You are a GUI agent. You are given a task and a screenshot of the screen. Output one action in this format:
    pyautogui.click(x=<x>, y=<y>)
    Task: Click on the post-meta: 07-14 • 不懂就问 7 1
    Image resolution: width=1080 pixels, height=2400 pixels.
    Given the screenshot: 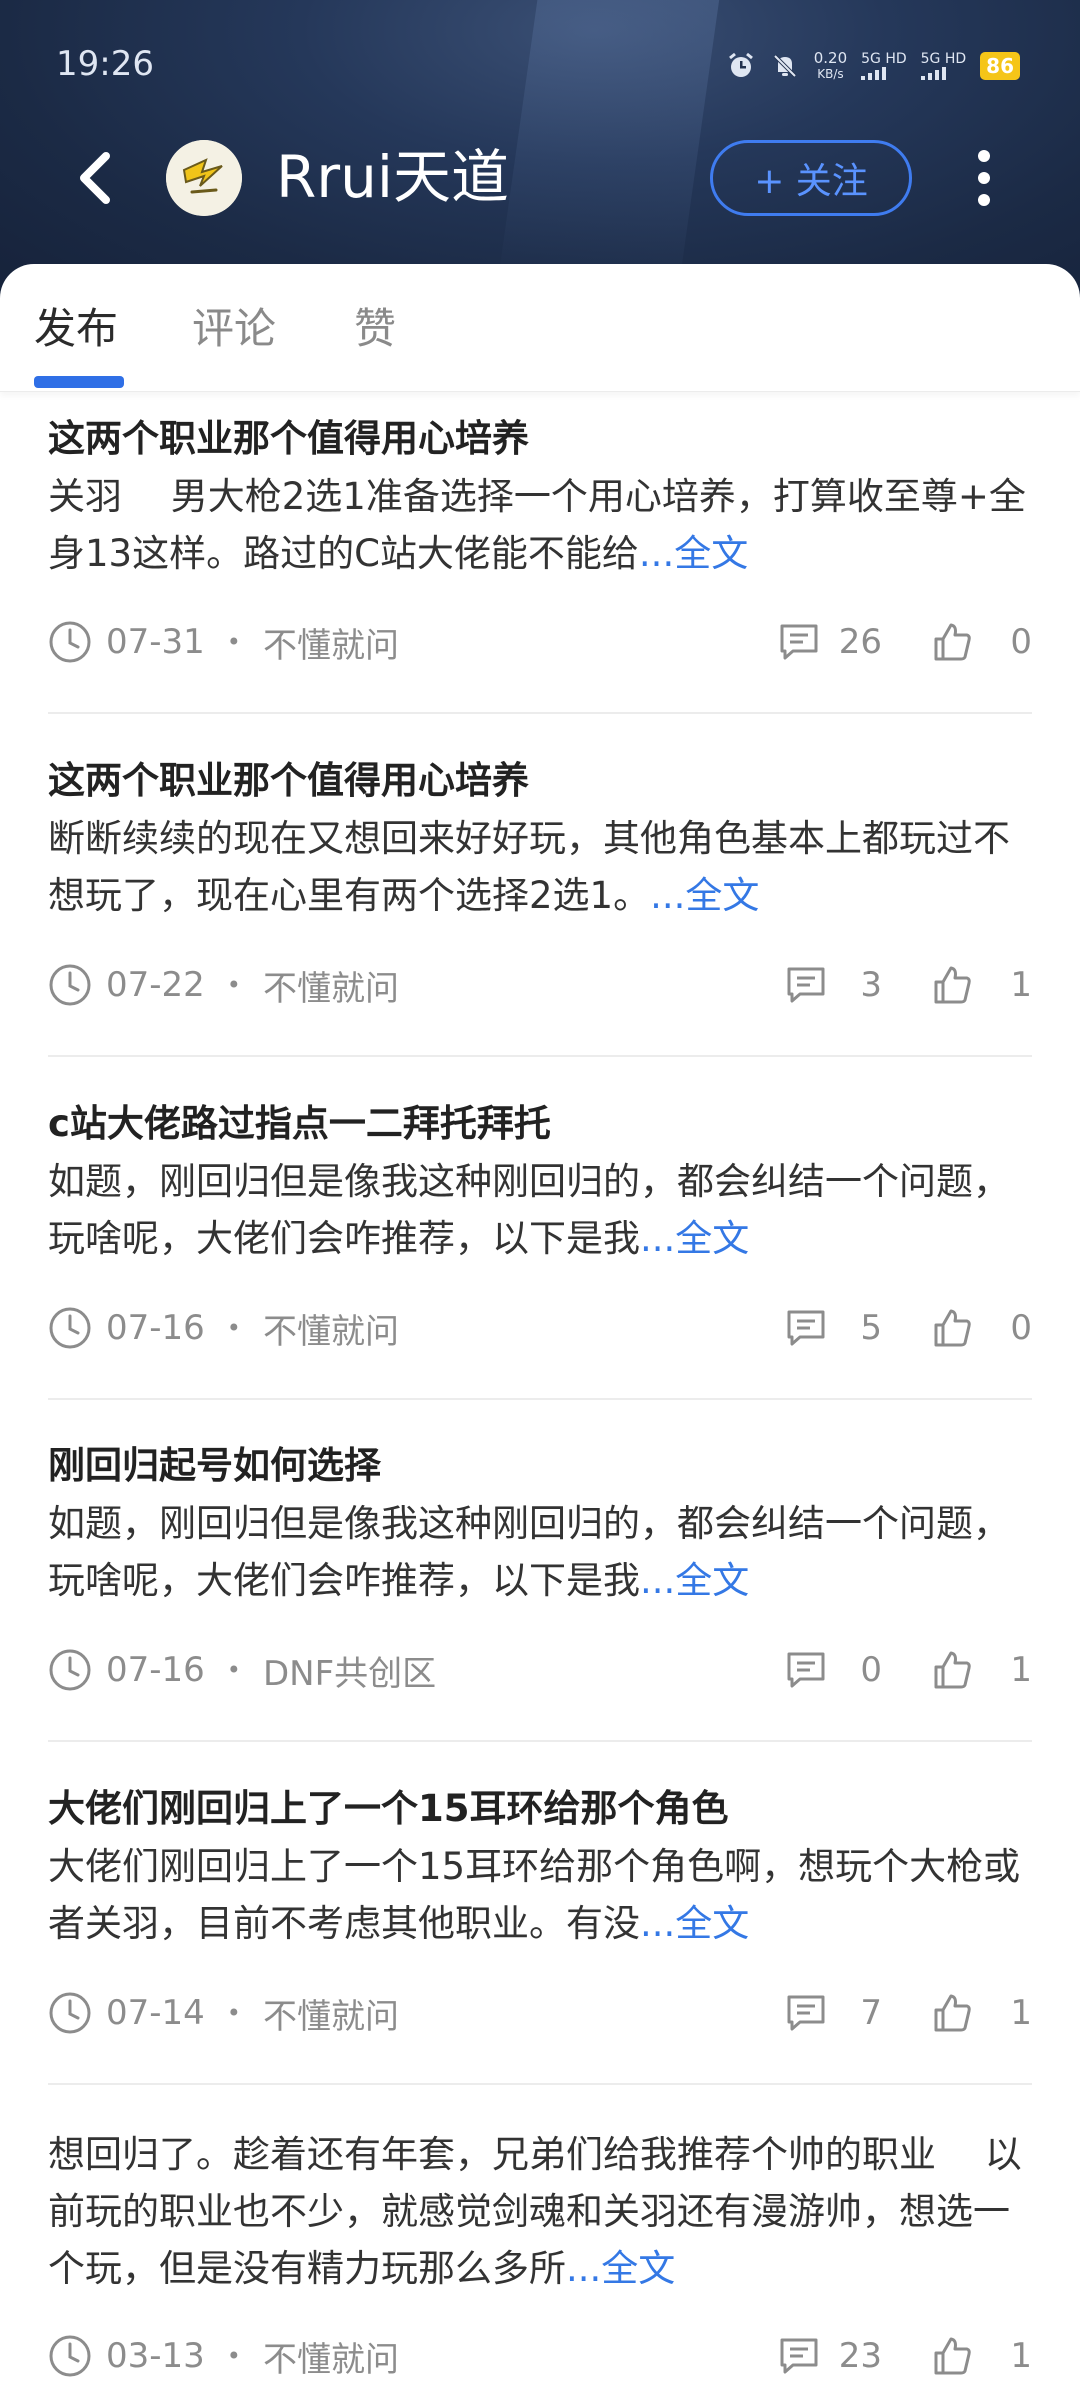 What is the action you would take?
    pyautogui.click(x=540, y=2013)
    